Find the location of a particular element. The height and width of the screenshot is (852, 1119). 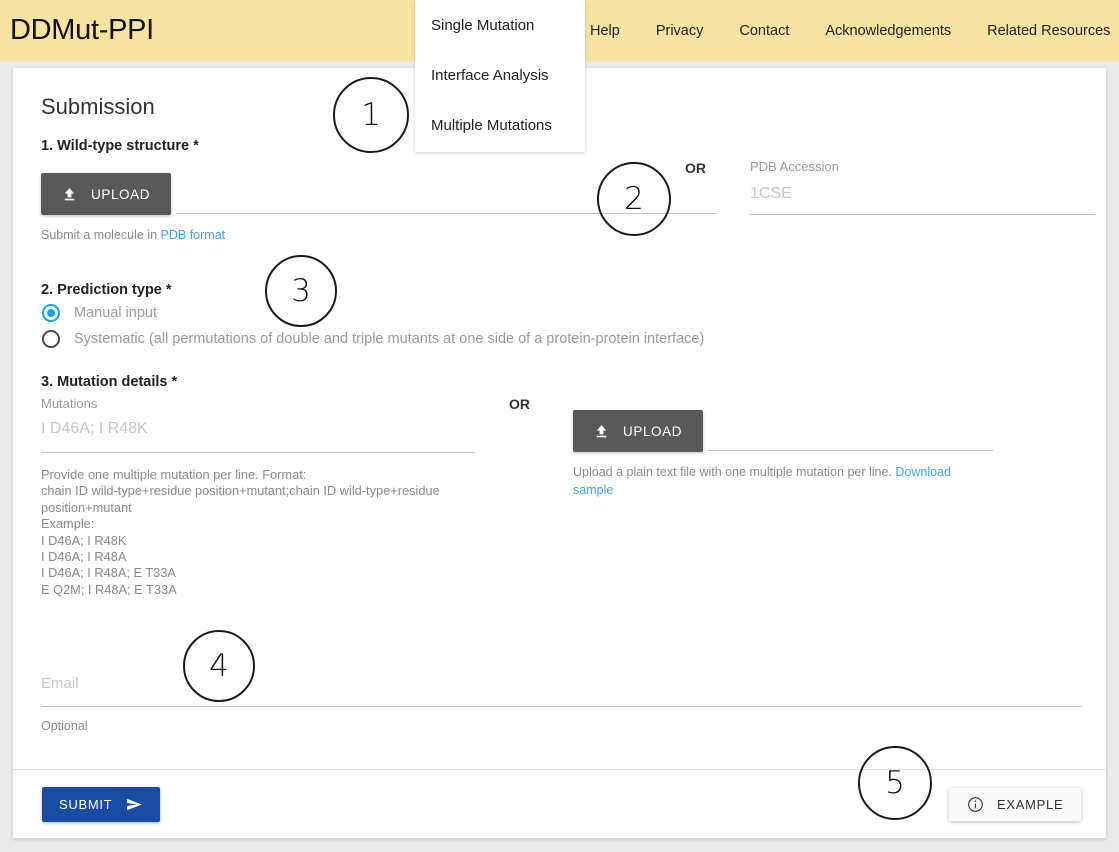

send-arrow-icon is located at coordinates (135, 804).